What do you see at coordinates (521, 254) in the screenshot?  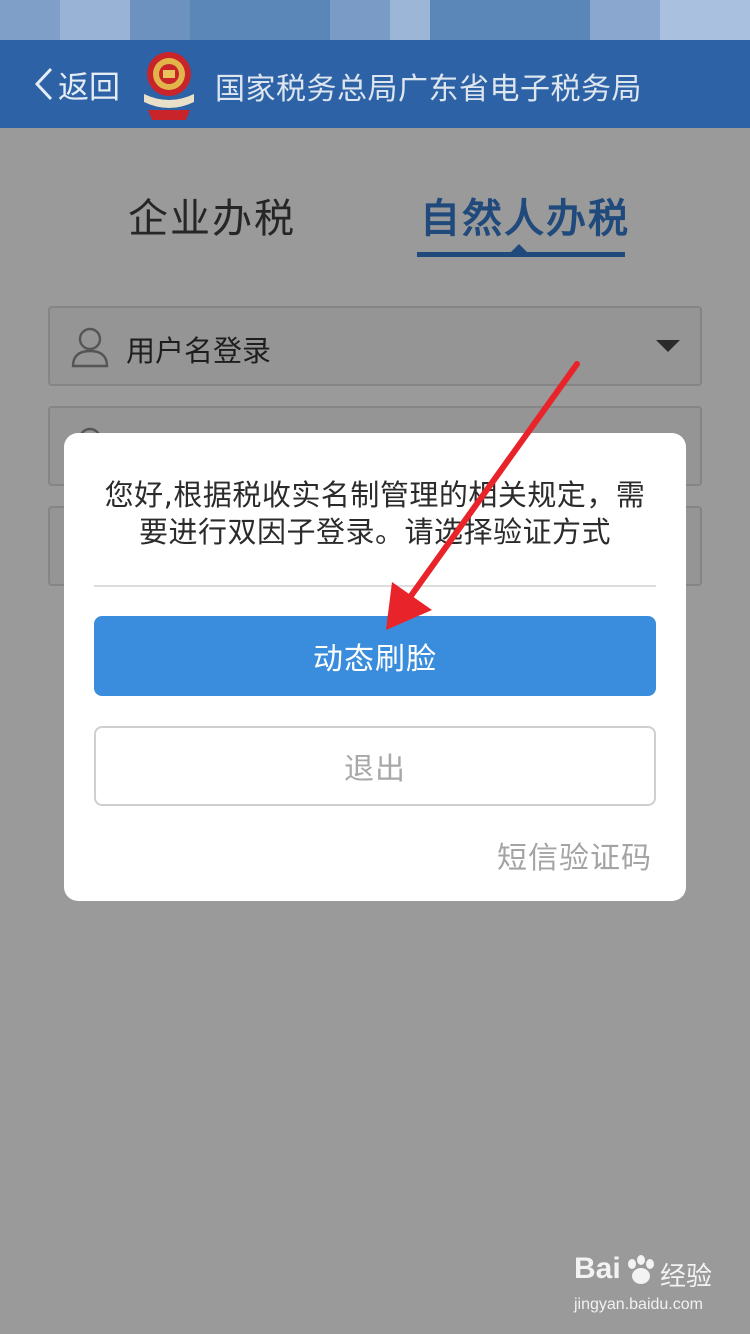 I see `active-tab-indicator` at bounding box center [521, 254].